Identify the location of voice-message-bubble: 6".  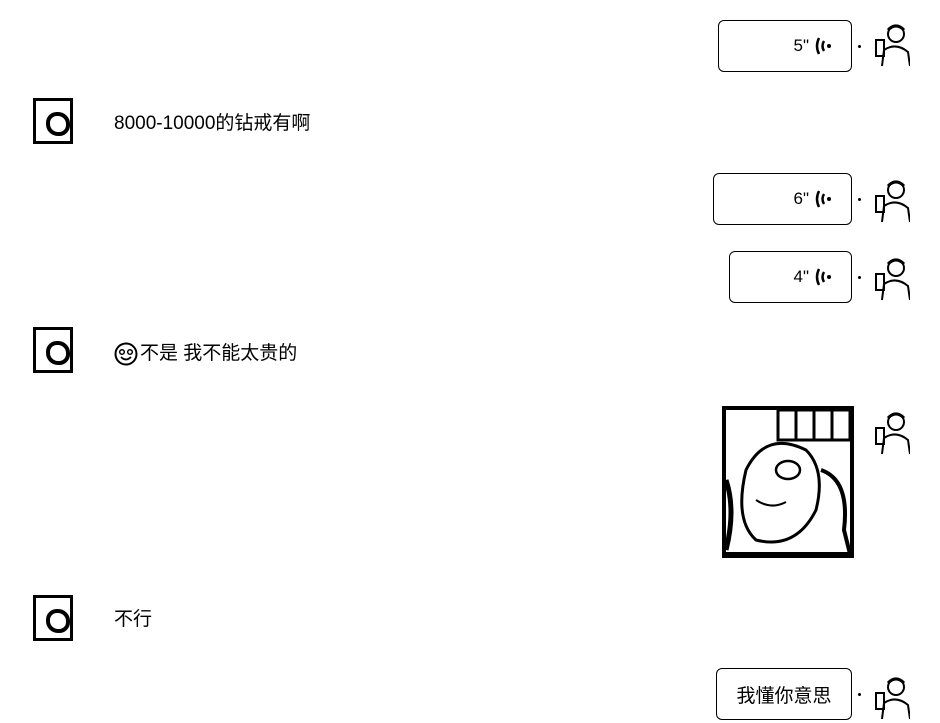
(782, 199).